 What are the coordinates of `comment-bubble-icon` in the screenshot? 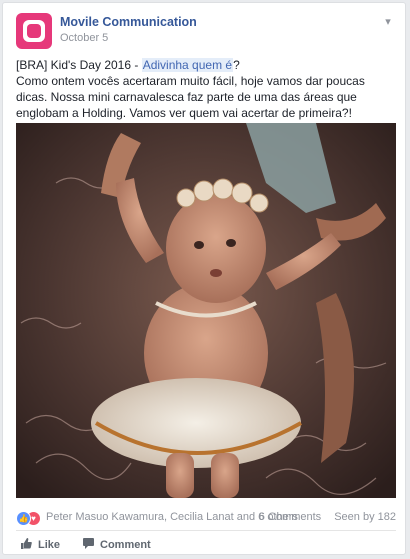 It's located at (88, 543).